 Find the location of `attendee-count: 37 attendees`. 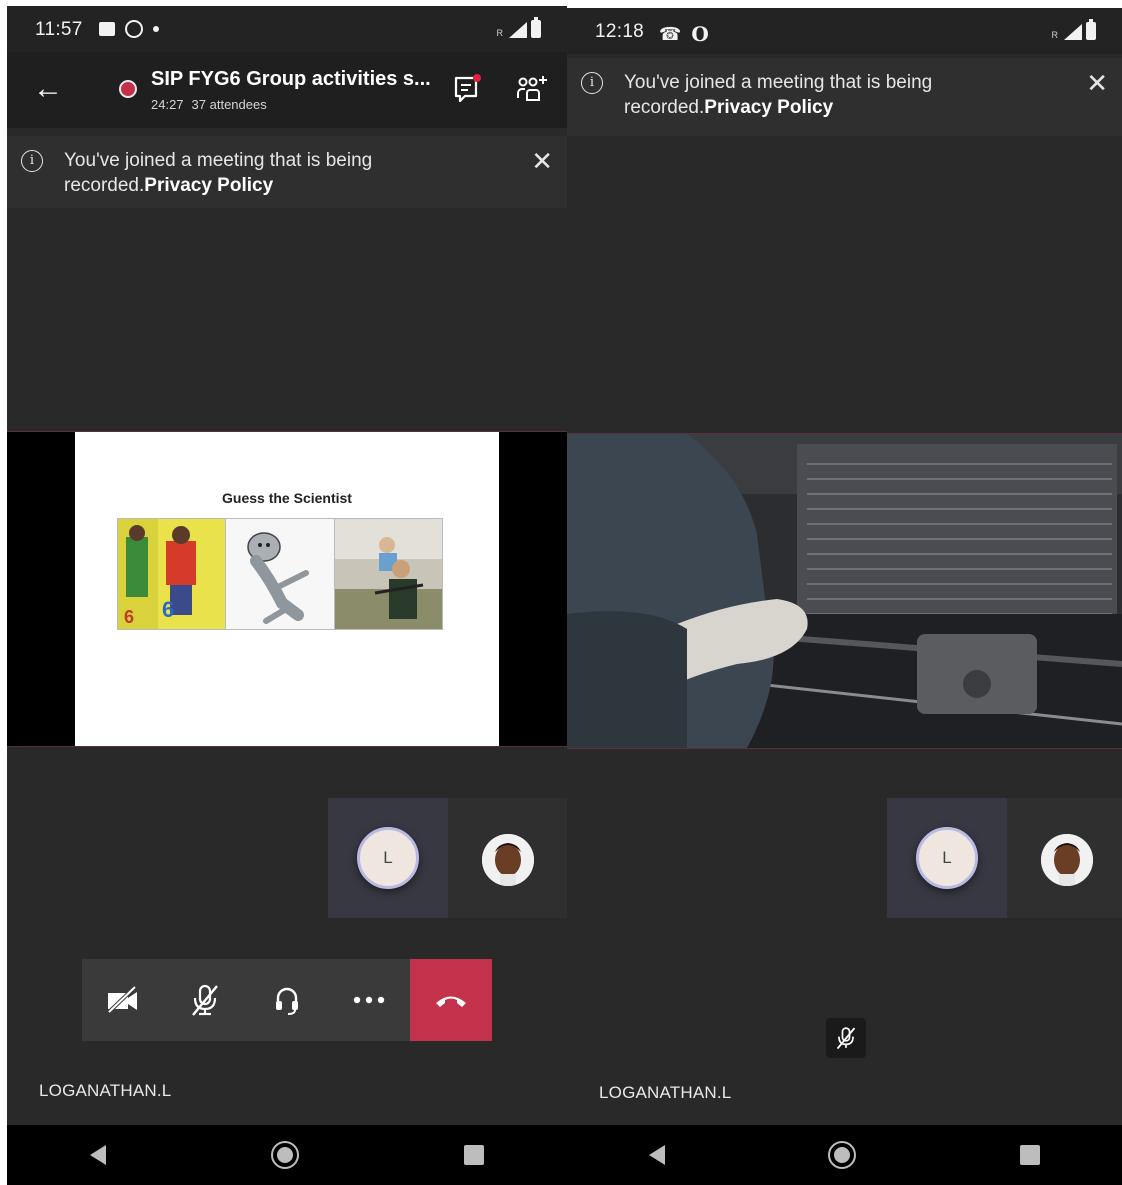

attendee-count: 37 attendees is located at coordinates (229, 104).